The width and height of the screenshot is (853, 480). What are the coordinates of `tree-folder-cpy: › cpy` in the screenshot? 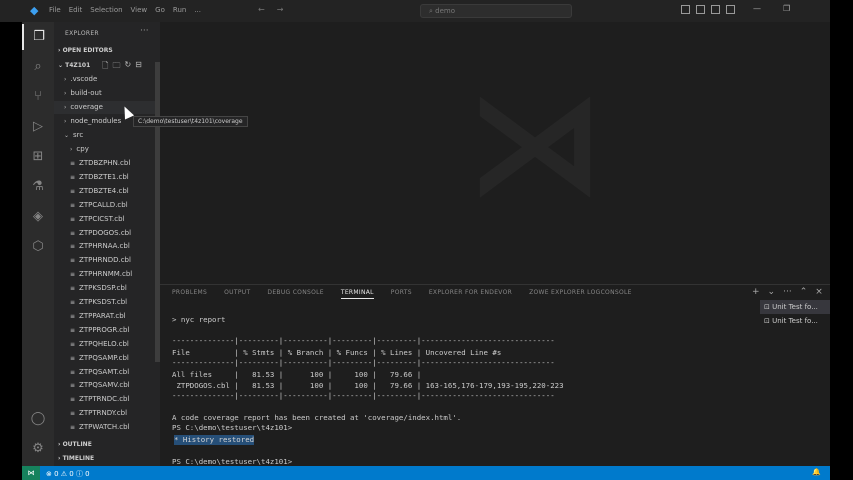 It's located at (115, 149).